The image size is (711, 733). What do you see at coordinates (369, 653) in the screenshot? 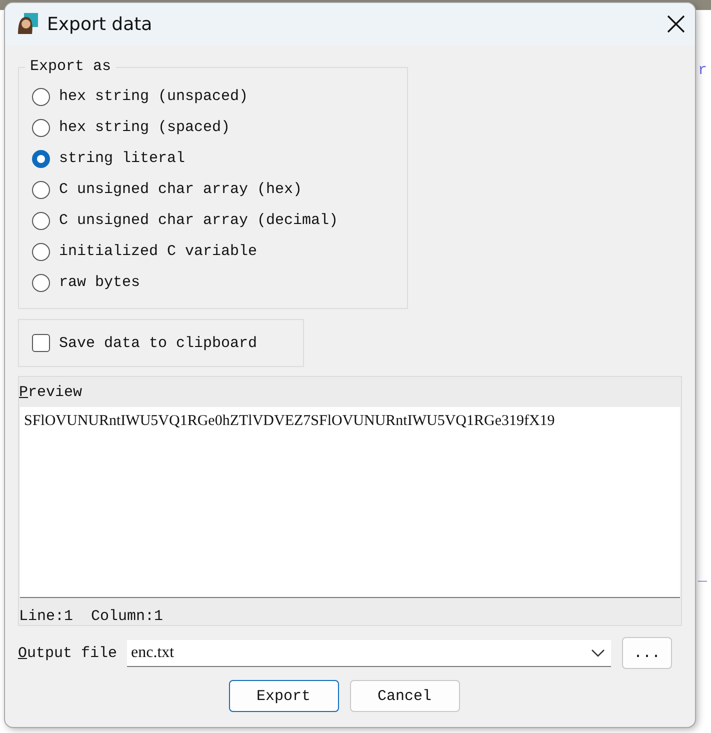
I see `output-file-combo: enc.txt` at bounding box center [369, 653].